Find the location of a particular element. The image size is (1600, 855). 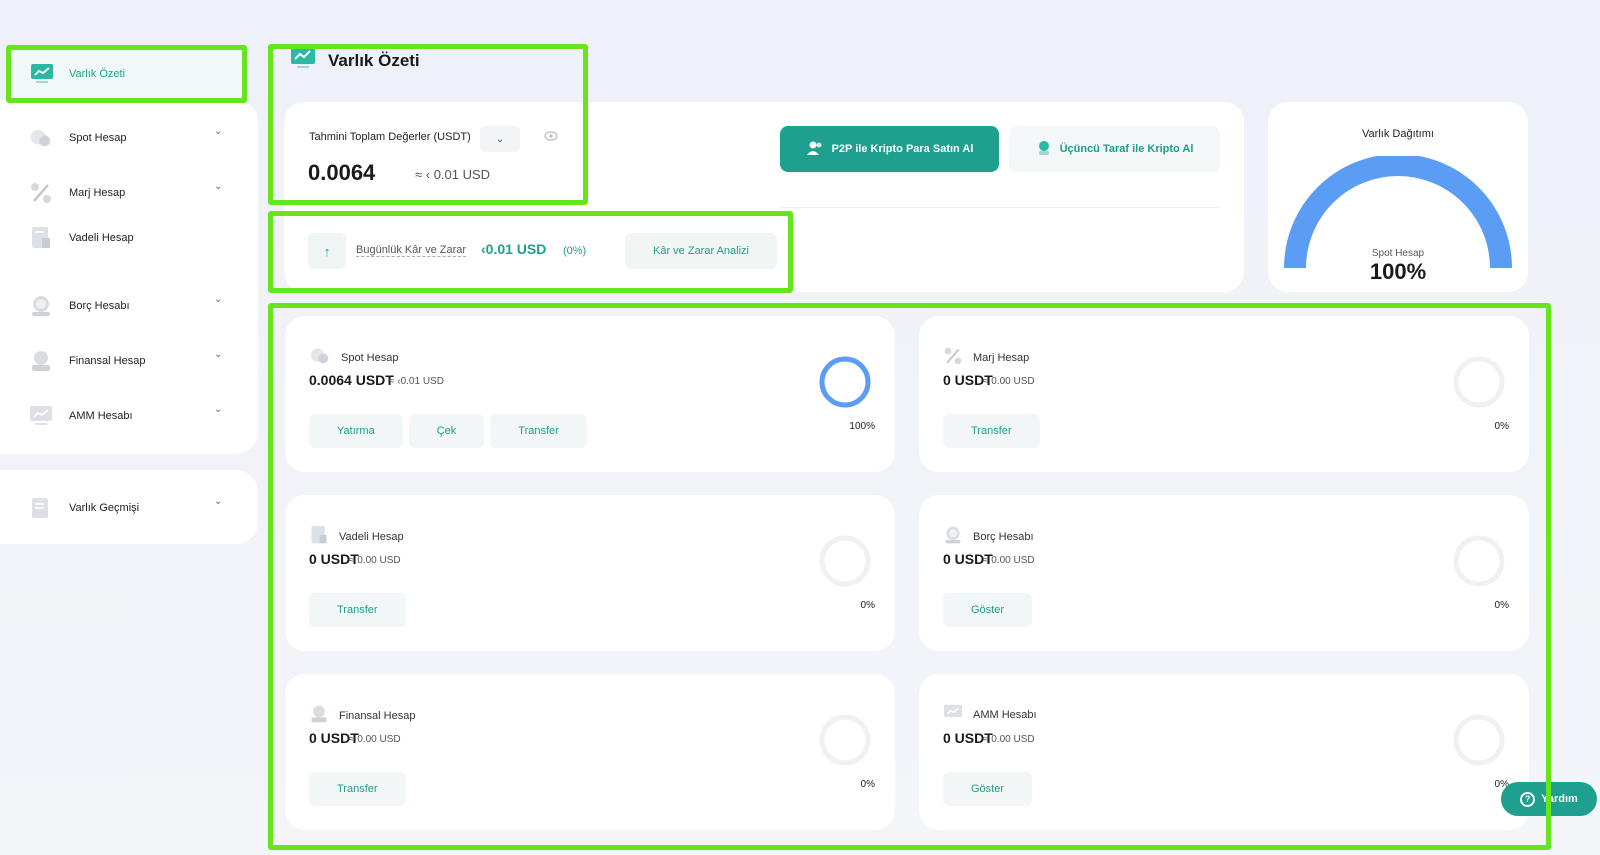

sidebar-item-futures: Vadeli Hesap is located at coordinates (129, 238).